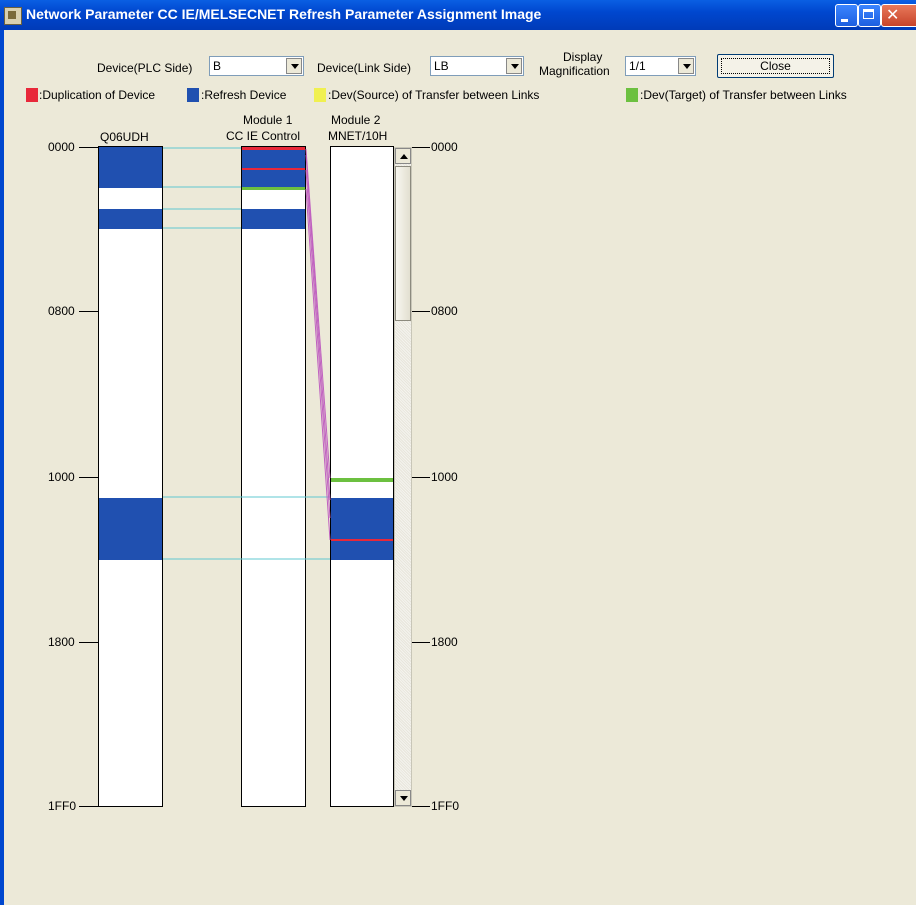 The width and height of the screenshot is (916, 905). What do you see at coordinates (97, 95) in the screenshot?
I see `legend-duplication: :Duplication of Device` at bounding box center [97, 95].